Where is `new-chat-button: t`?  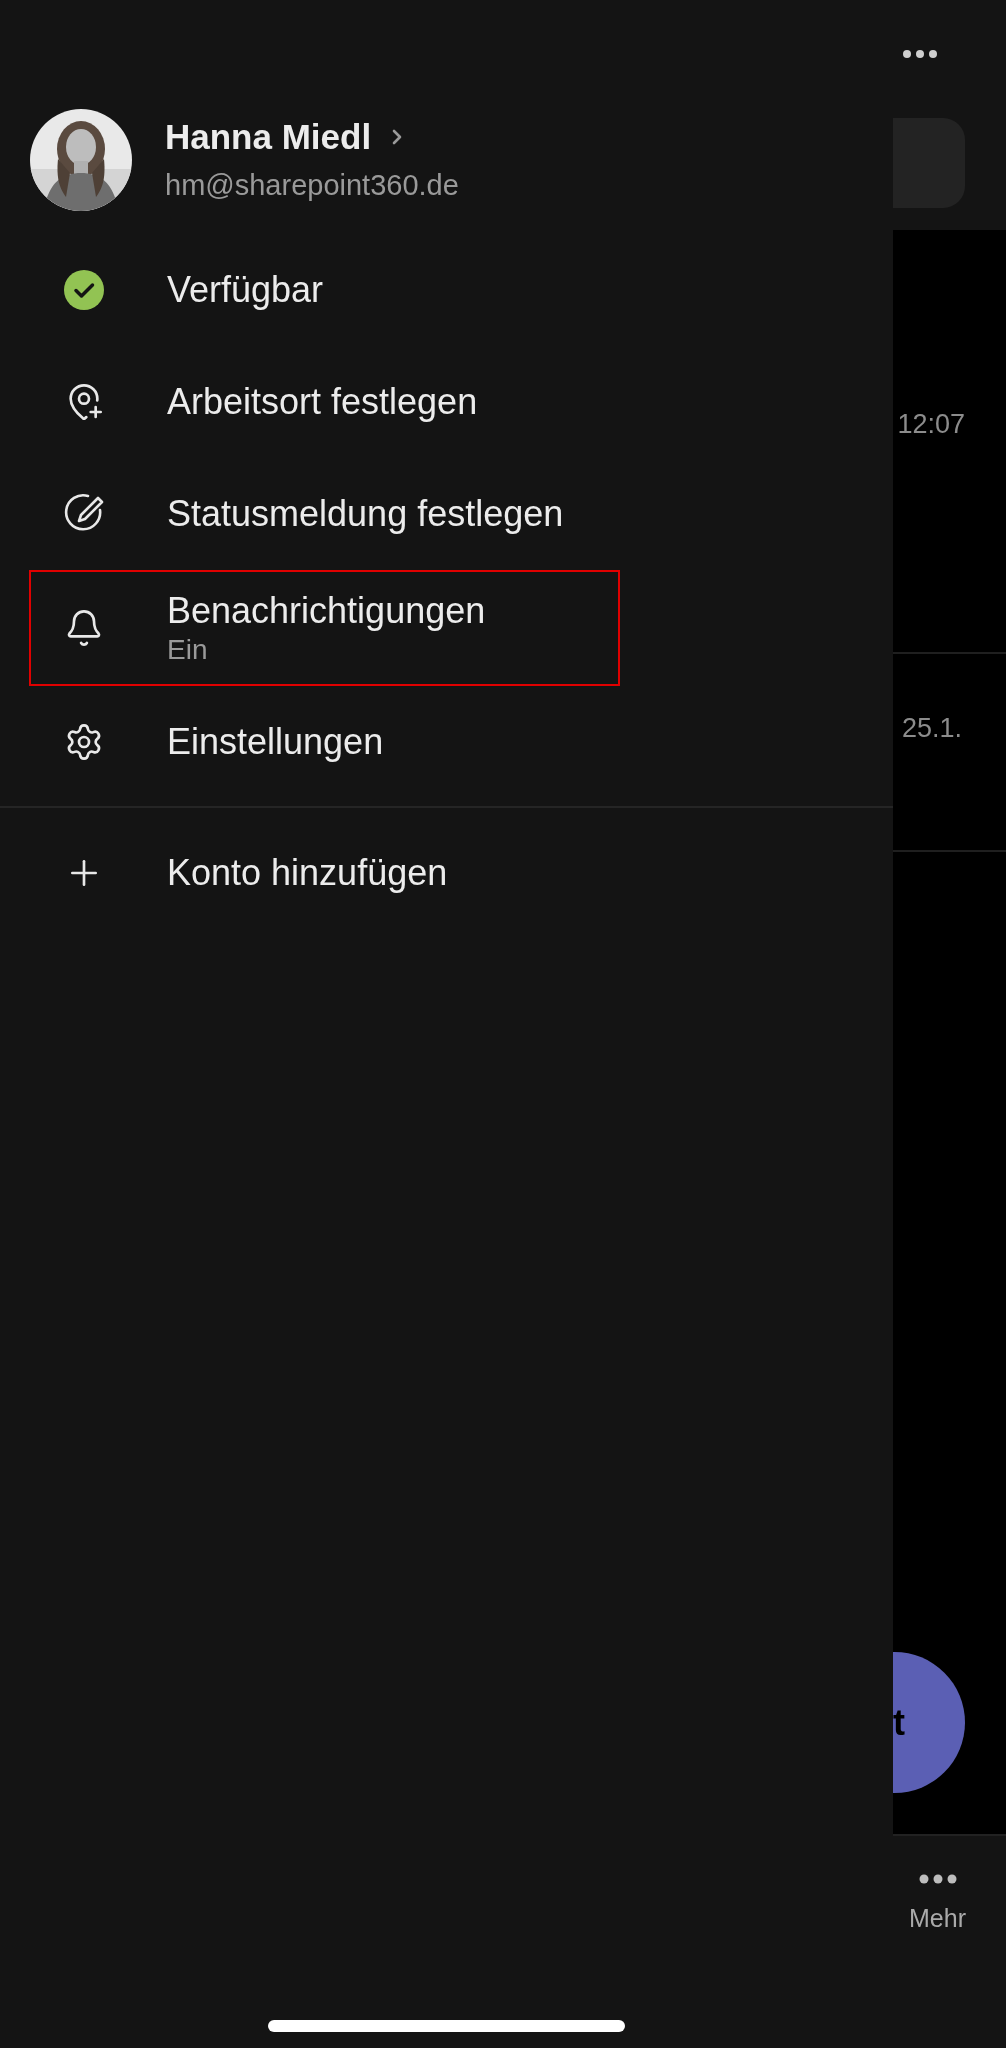 new-chat-button: t is located at coordinates (929, 1722).